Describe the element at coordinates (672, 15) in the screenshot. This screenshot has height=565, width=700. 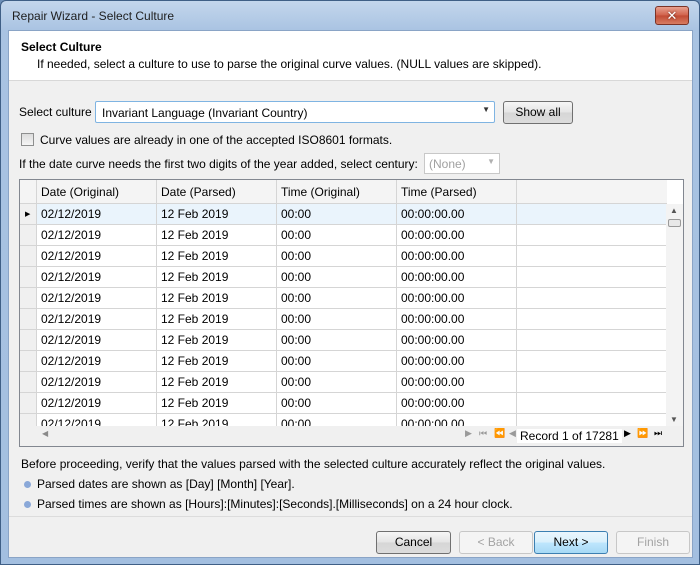
I see `close-button: ✕` at that location.